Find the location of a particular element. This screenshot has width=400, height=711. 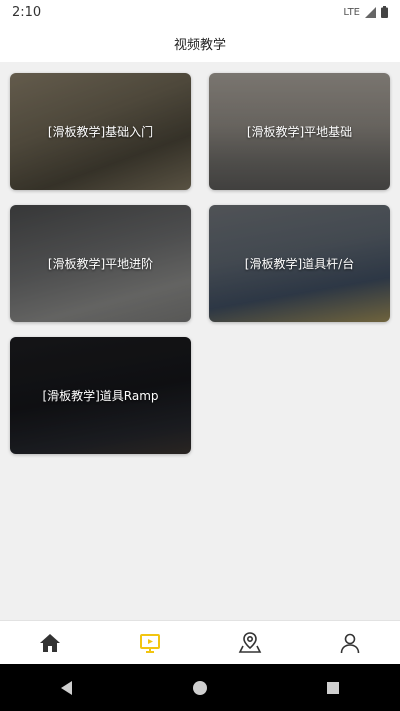

video-card-flat-advanced: [滑板教学]平地进阶 is located at coordinates (100, 263).